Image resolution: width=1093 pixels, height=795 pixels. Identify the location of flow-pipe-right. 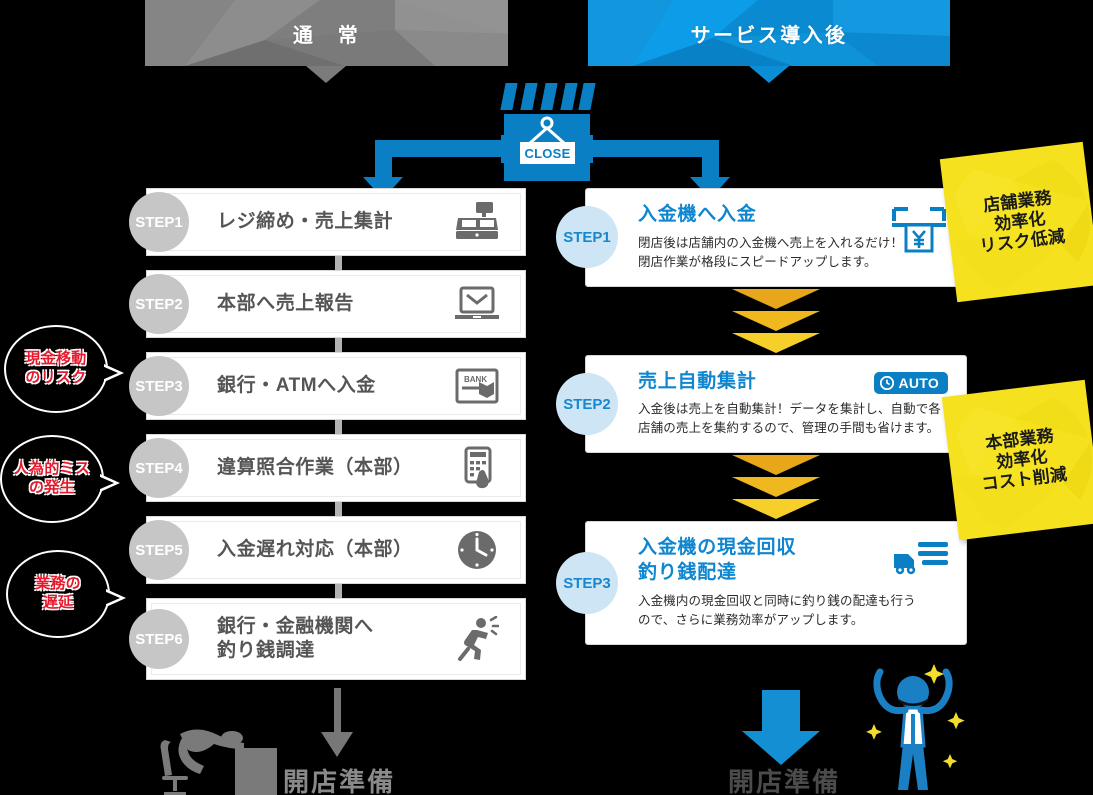
(710, 159).